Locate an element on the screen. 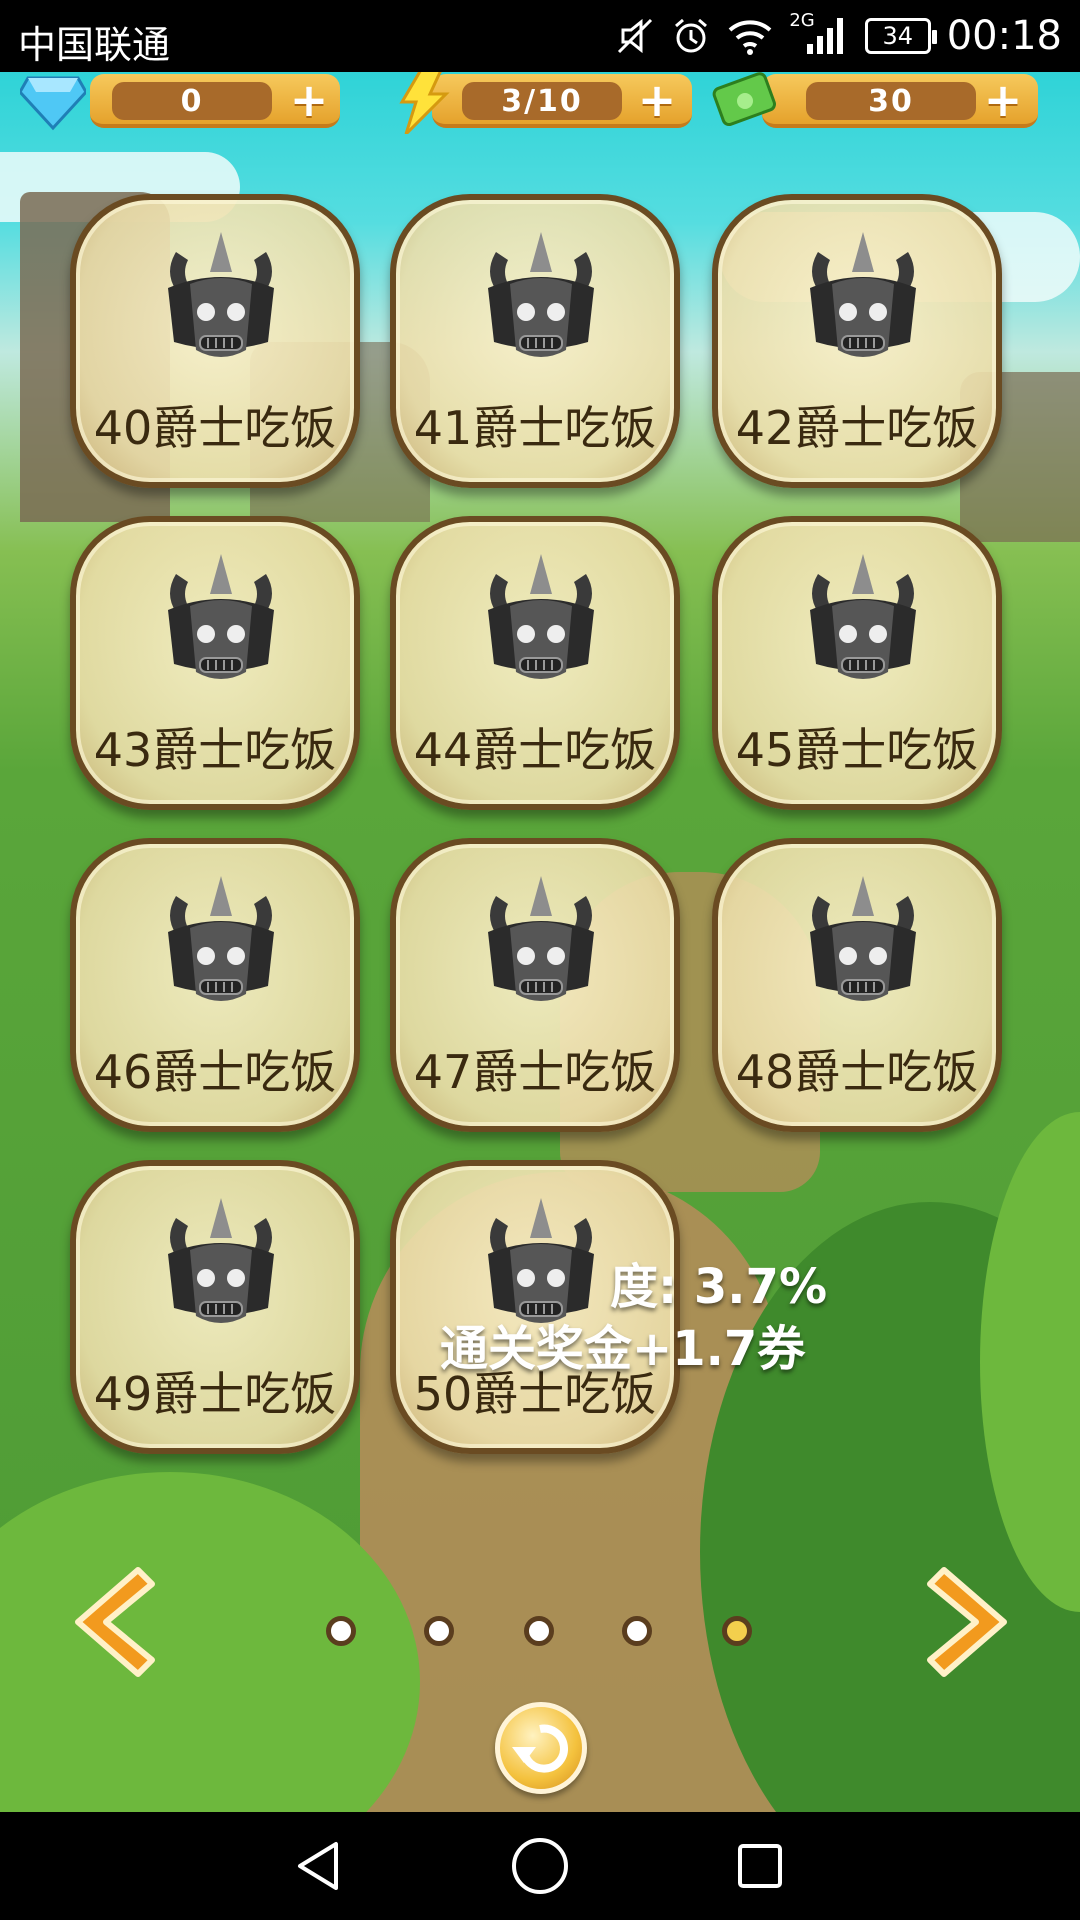 This screenshot has width=1080, height=1920. system-nav-bar is located at coordinates (540, 1866).